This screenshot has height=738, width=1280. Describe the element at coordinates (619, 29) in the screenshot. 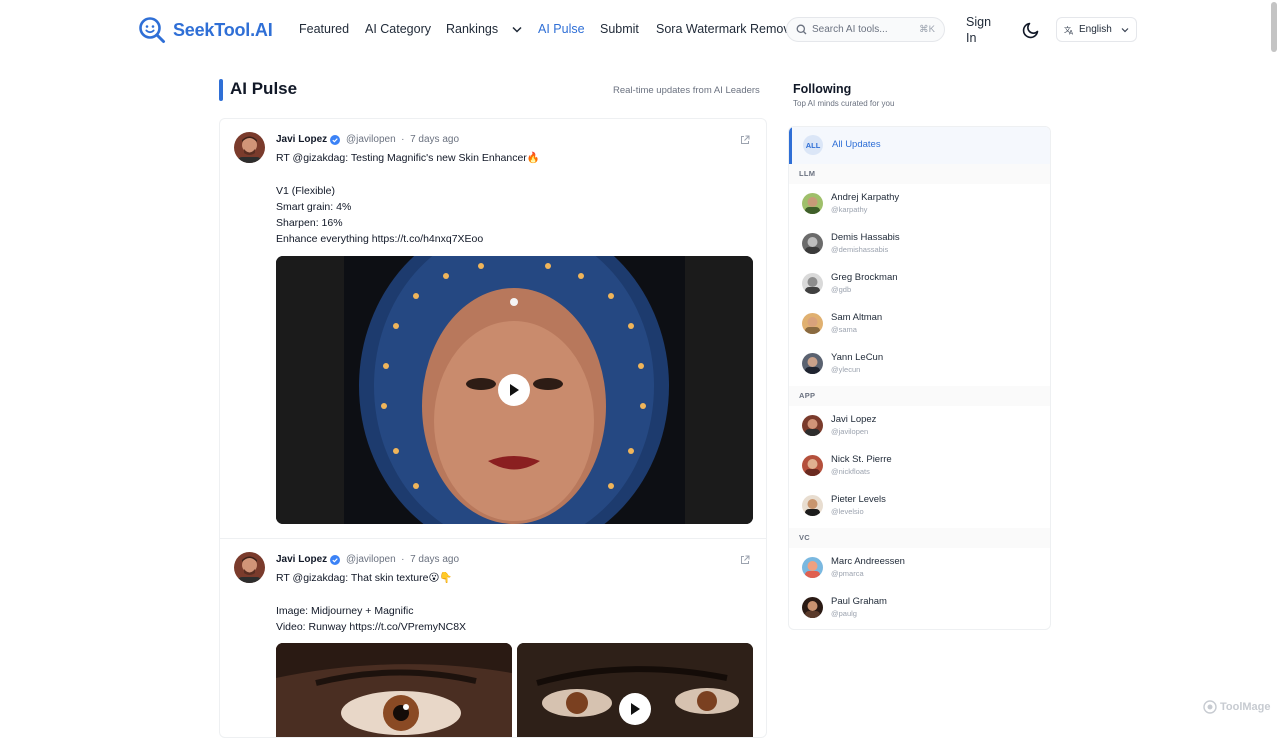

I see `nav-submit: Submit` at that location.